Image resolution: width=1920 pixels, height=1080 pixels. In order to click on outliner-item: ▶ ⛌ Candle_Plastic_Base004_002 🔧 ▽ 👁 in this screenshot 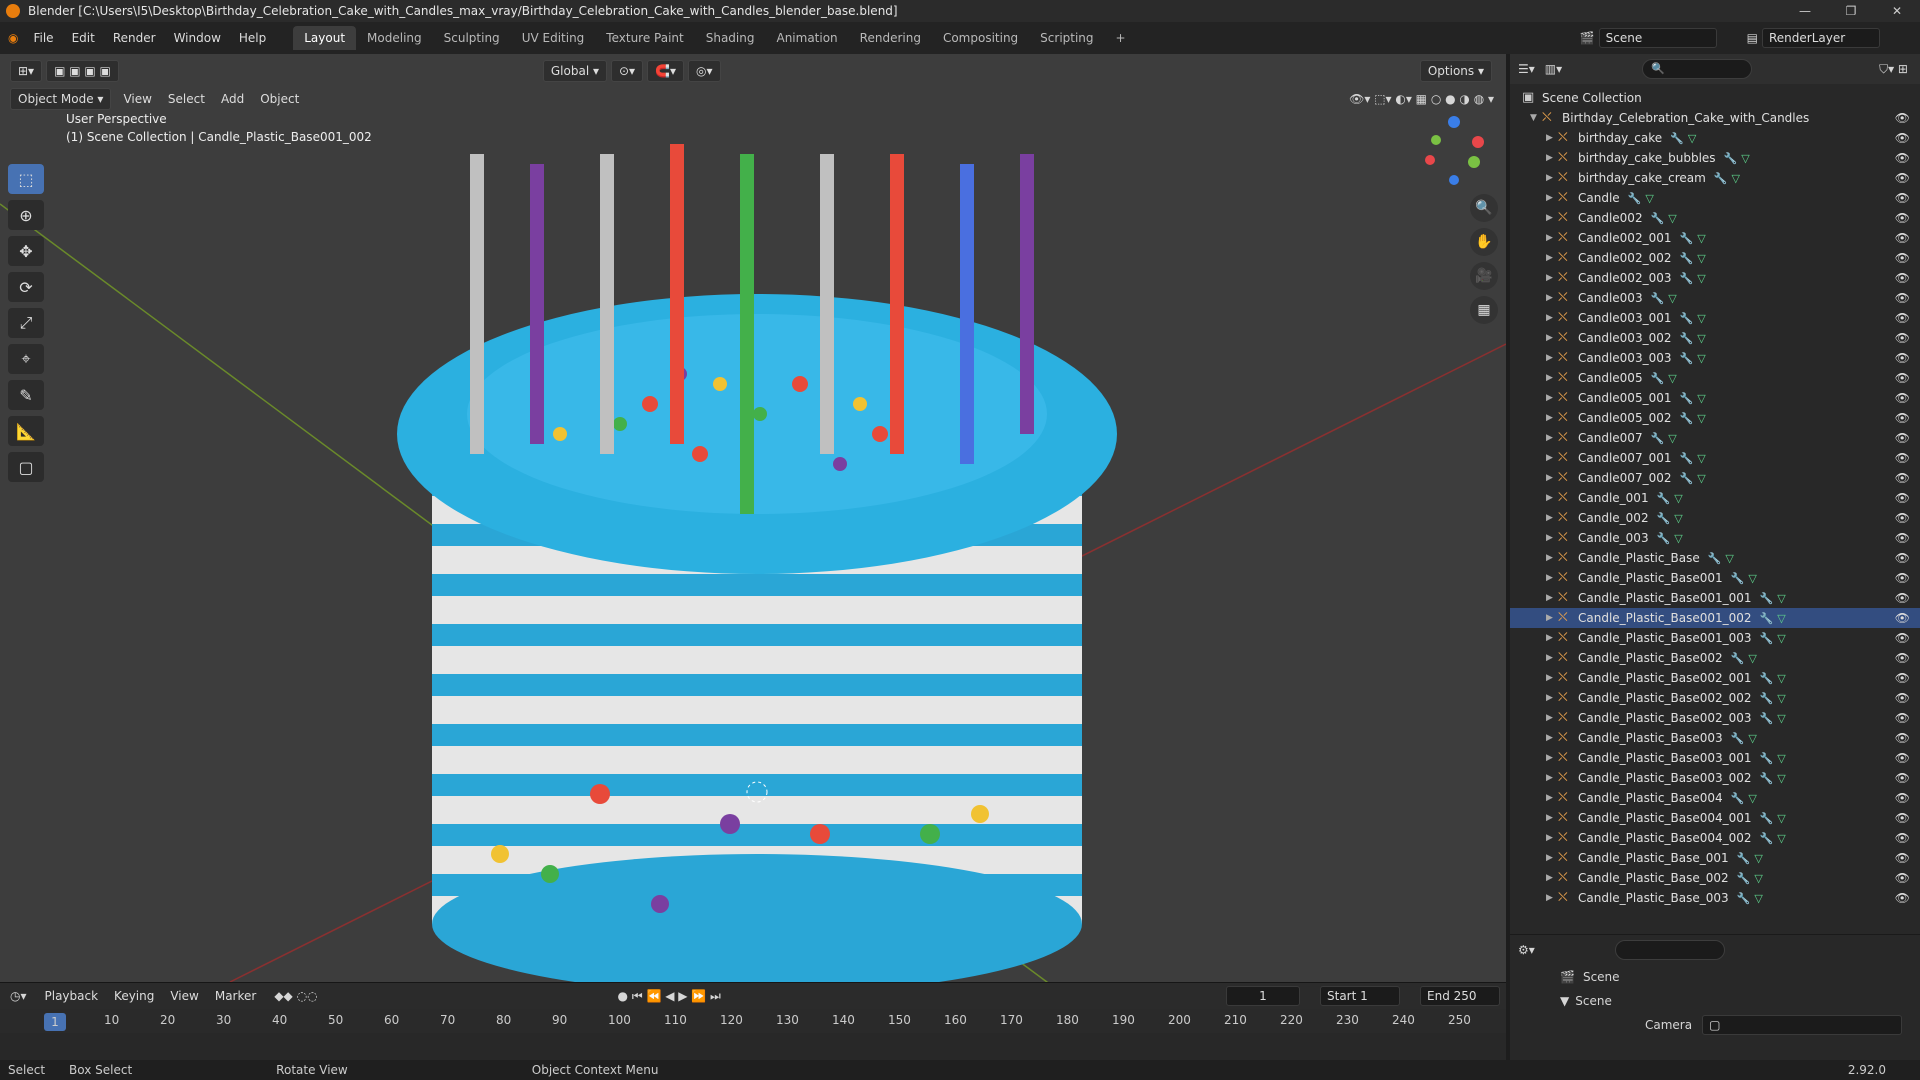, I will do `click(1715, 838)`.